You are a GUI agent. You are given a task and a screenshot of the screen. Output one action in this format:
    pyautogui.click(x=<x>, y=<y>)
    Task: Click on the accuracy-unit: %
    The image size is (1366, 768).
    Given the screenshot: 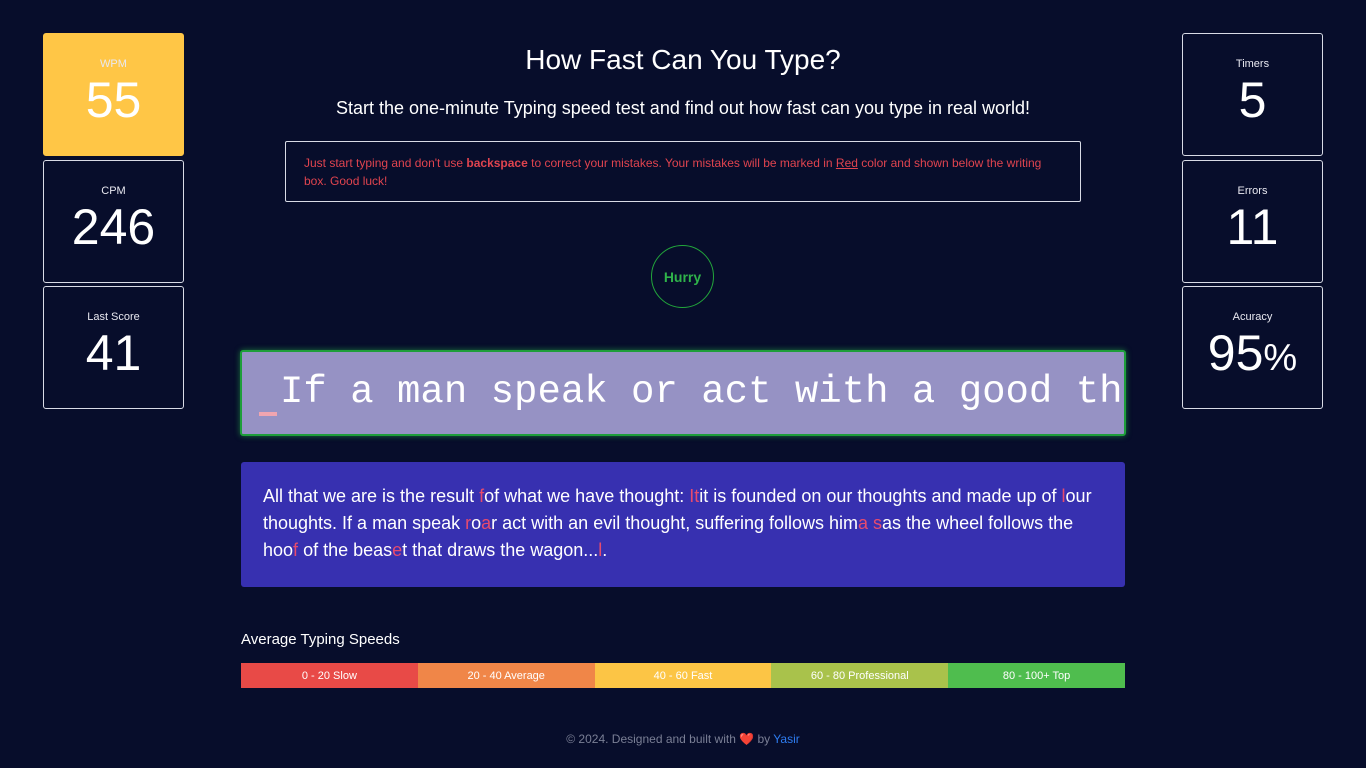 What is the action you would take?
    pyautogui.click(x=1280, y=358)
    